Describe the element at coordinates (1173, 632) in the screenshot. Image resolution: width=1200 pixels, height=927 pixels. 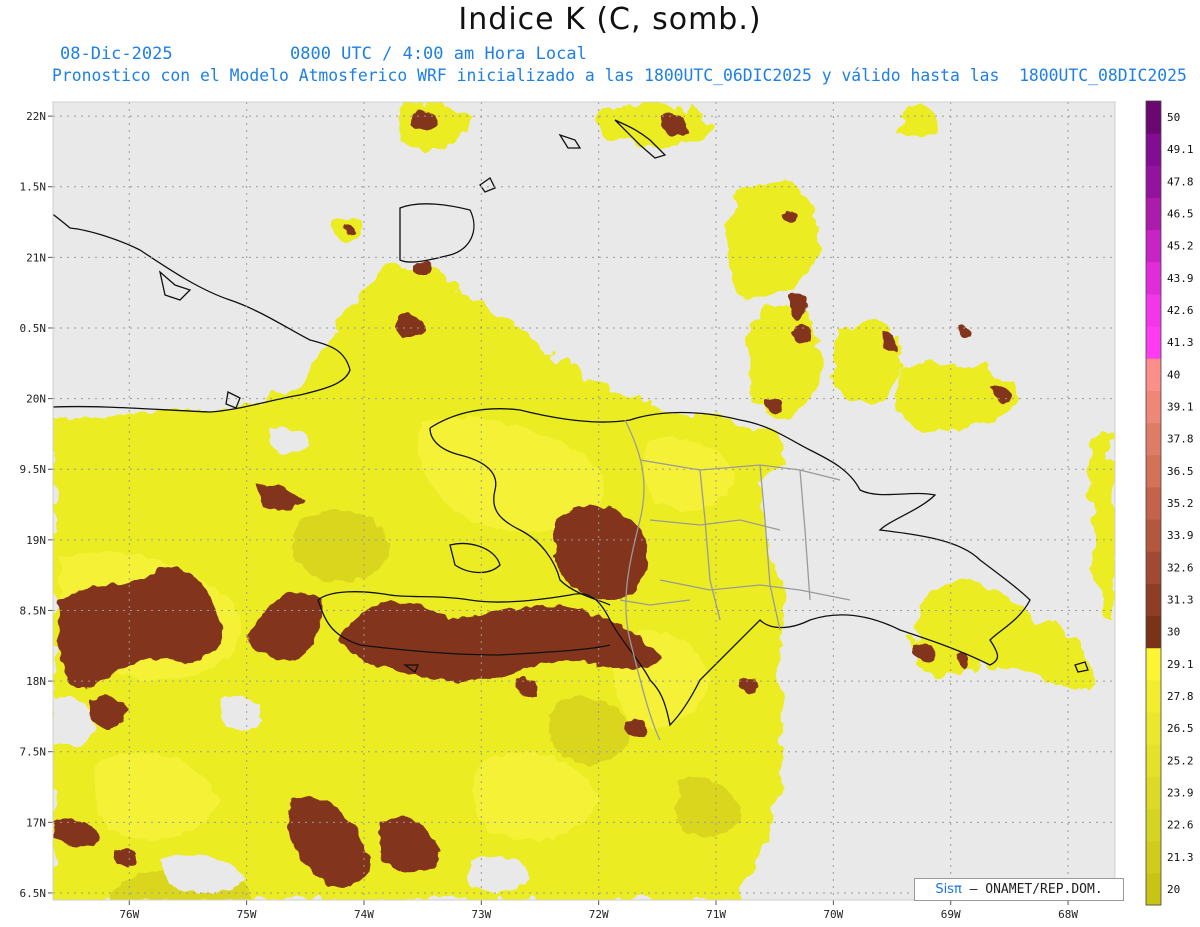
I see `colorbar-label: 30` at that location.